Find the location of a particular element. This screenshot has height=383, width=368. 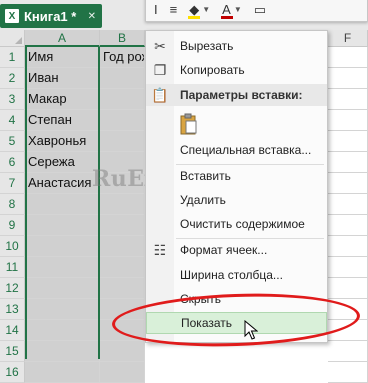

cell-a: Анастасия is located at coordinates (62, 183).